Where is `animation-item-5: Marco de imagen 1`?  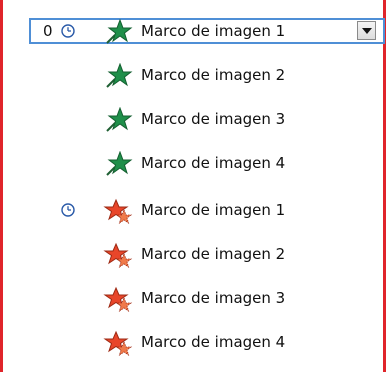
animation-item-5: Marco de imagen 1 is located at coordinates (193, 210).